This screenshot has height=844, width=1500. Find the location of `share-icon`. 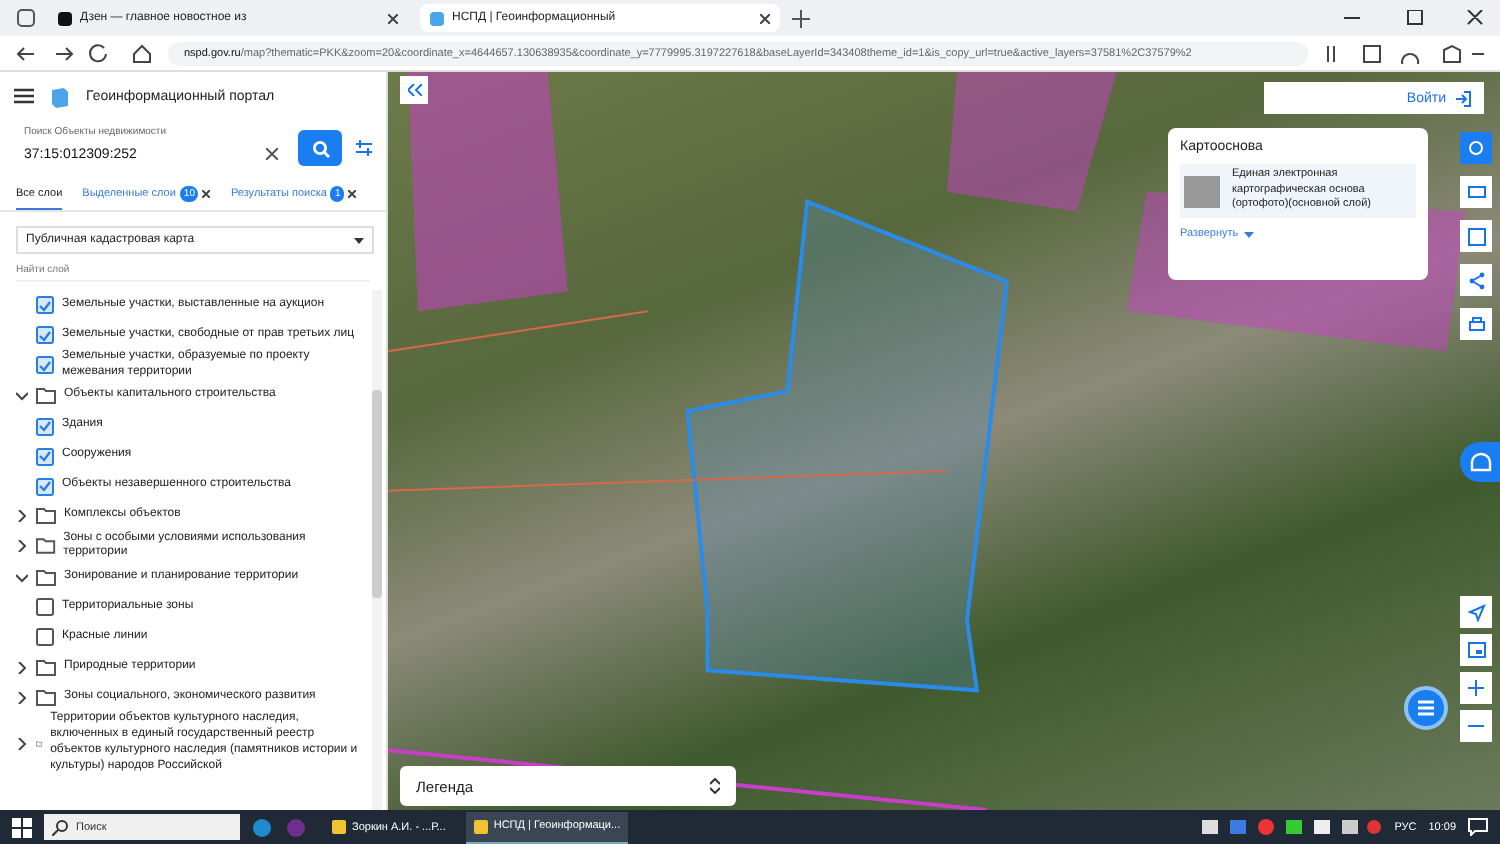

share-icon is located at coordinates (1476, 280).